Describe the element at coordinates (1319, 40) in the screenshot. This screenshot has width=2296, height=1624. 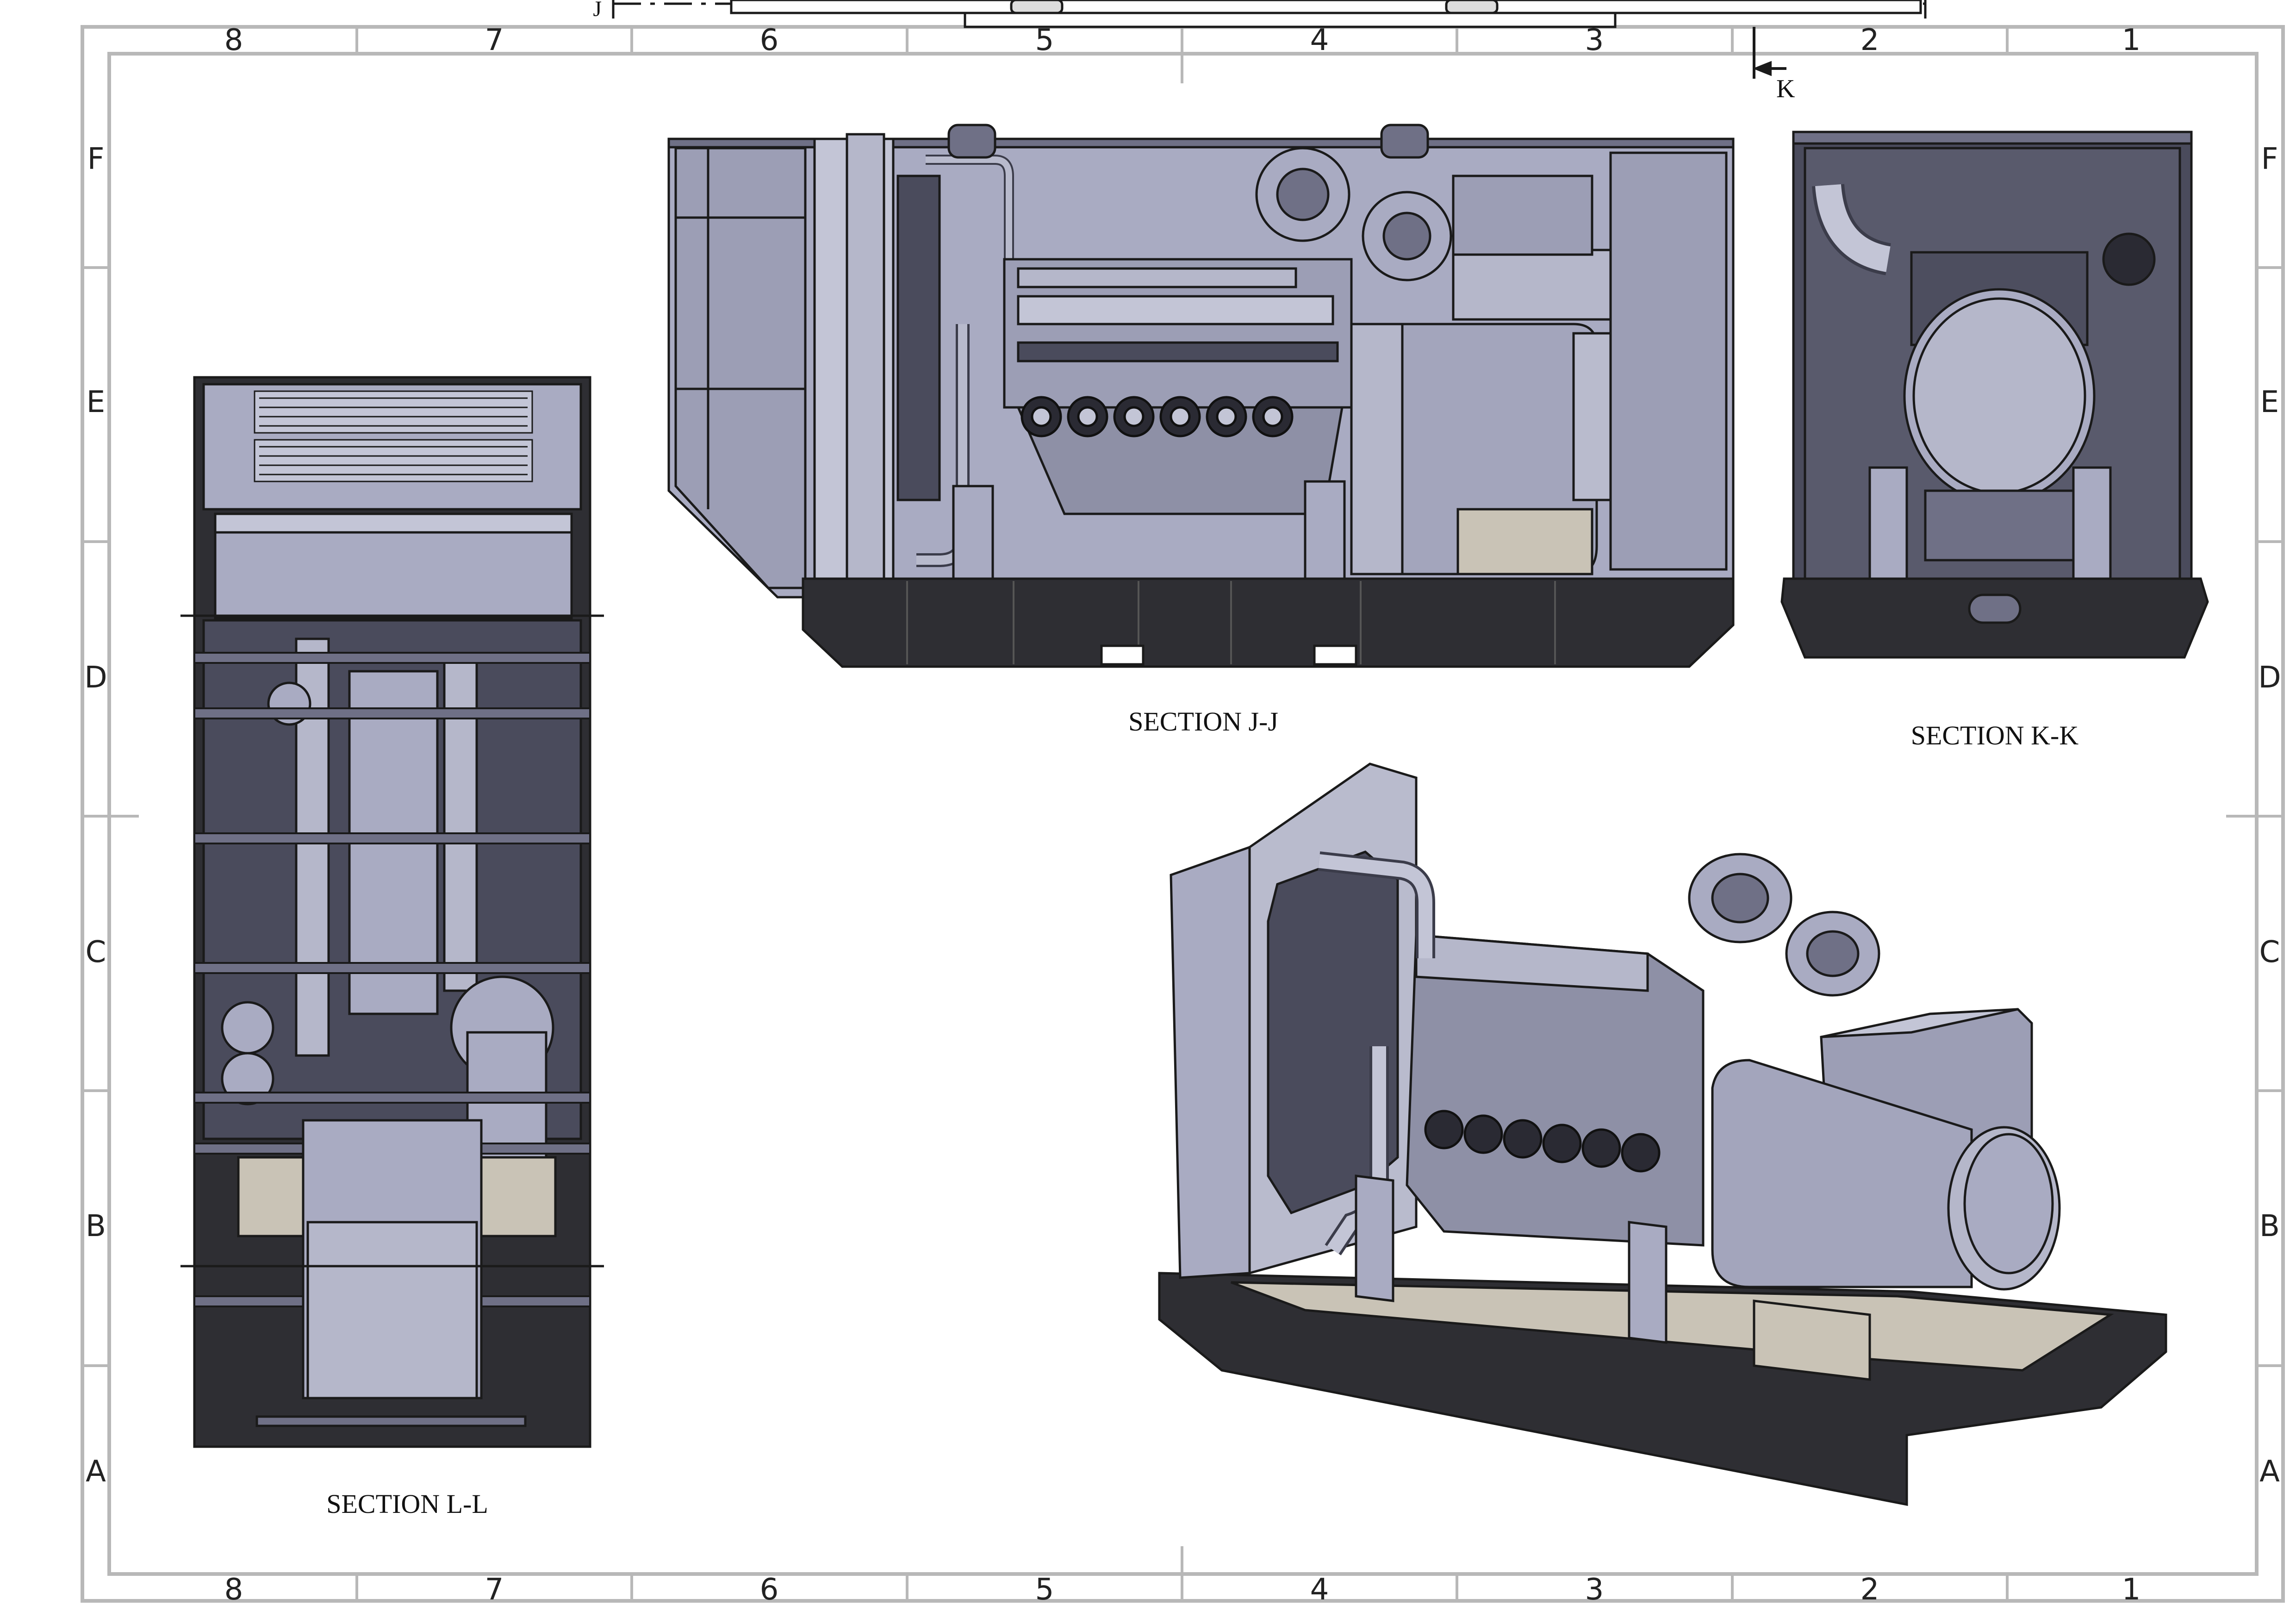
I see `zone-col-4: 4` at that location.